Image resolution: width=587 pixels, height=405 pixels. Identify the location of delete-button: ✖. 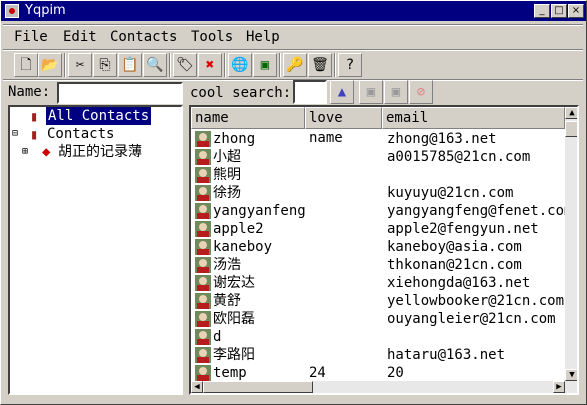
(210, 65).